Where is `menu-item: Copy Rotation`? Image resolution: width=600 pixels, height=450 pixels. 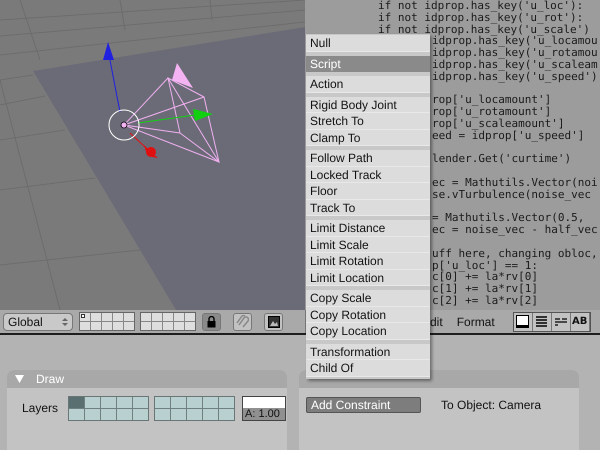
menu-item: Copy Rotation is located at coordinates (368, 314).